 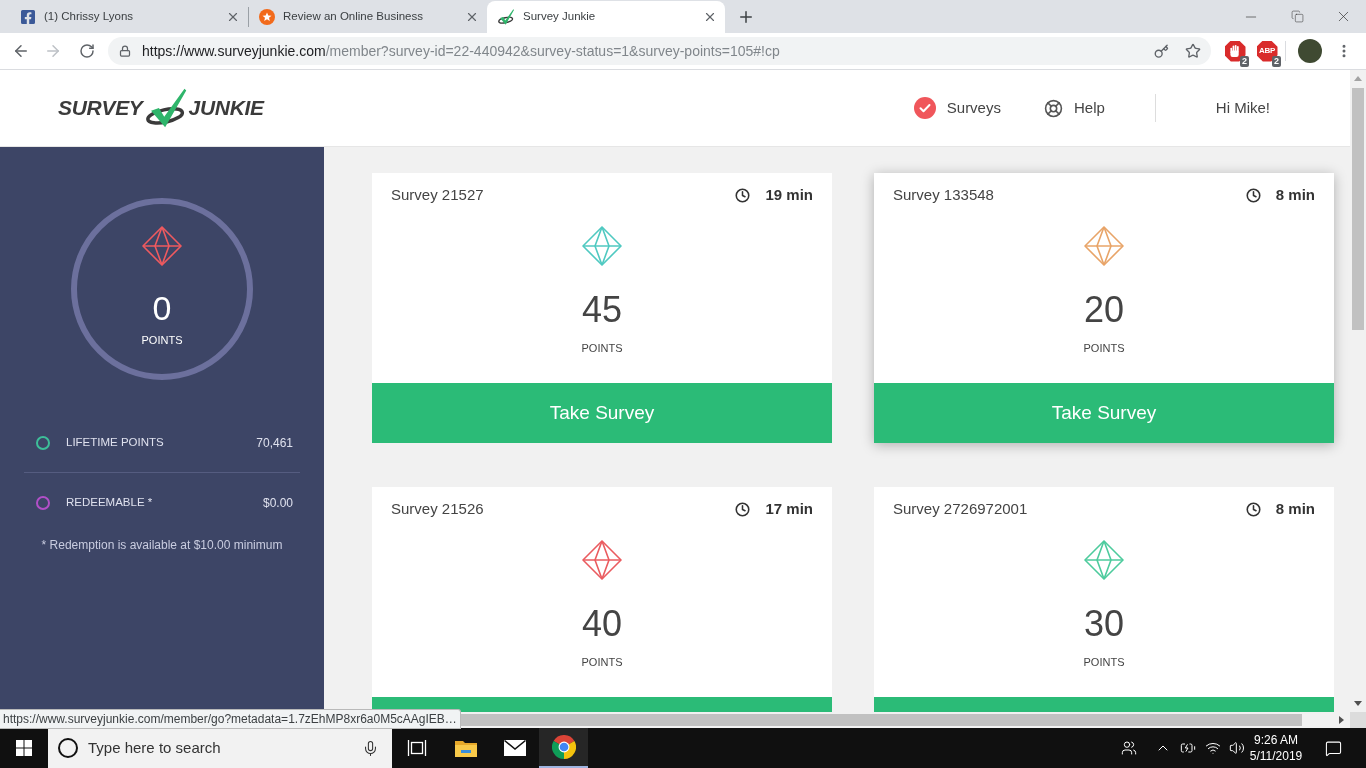 What do you see at coordinates (514, 748) in the screenshot?
I see `envelope-icon` at bounding box center [514, 748].